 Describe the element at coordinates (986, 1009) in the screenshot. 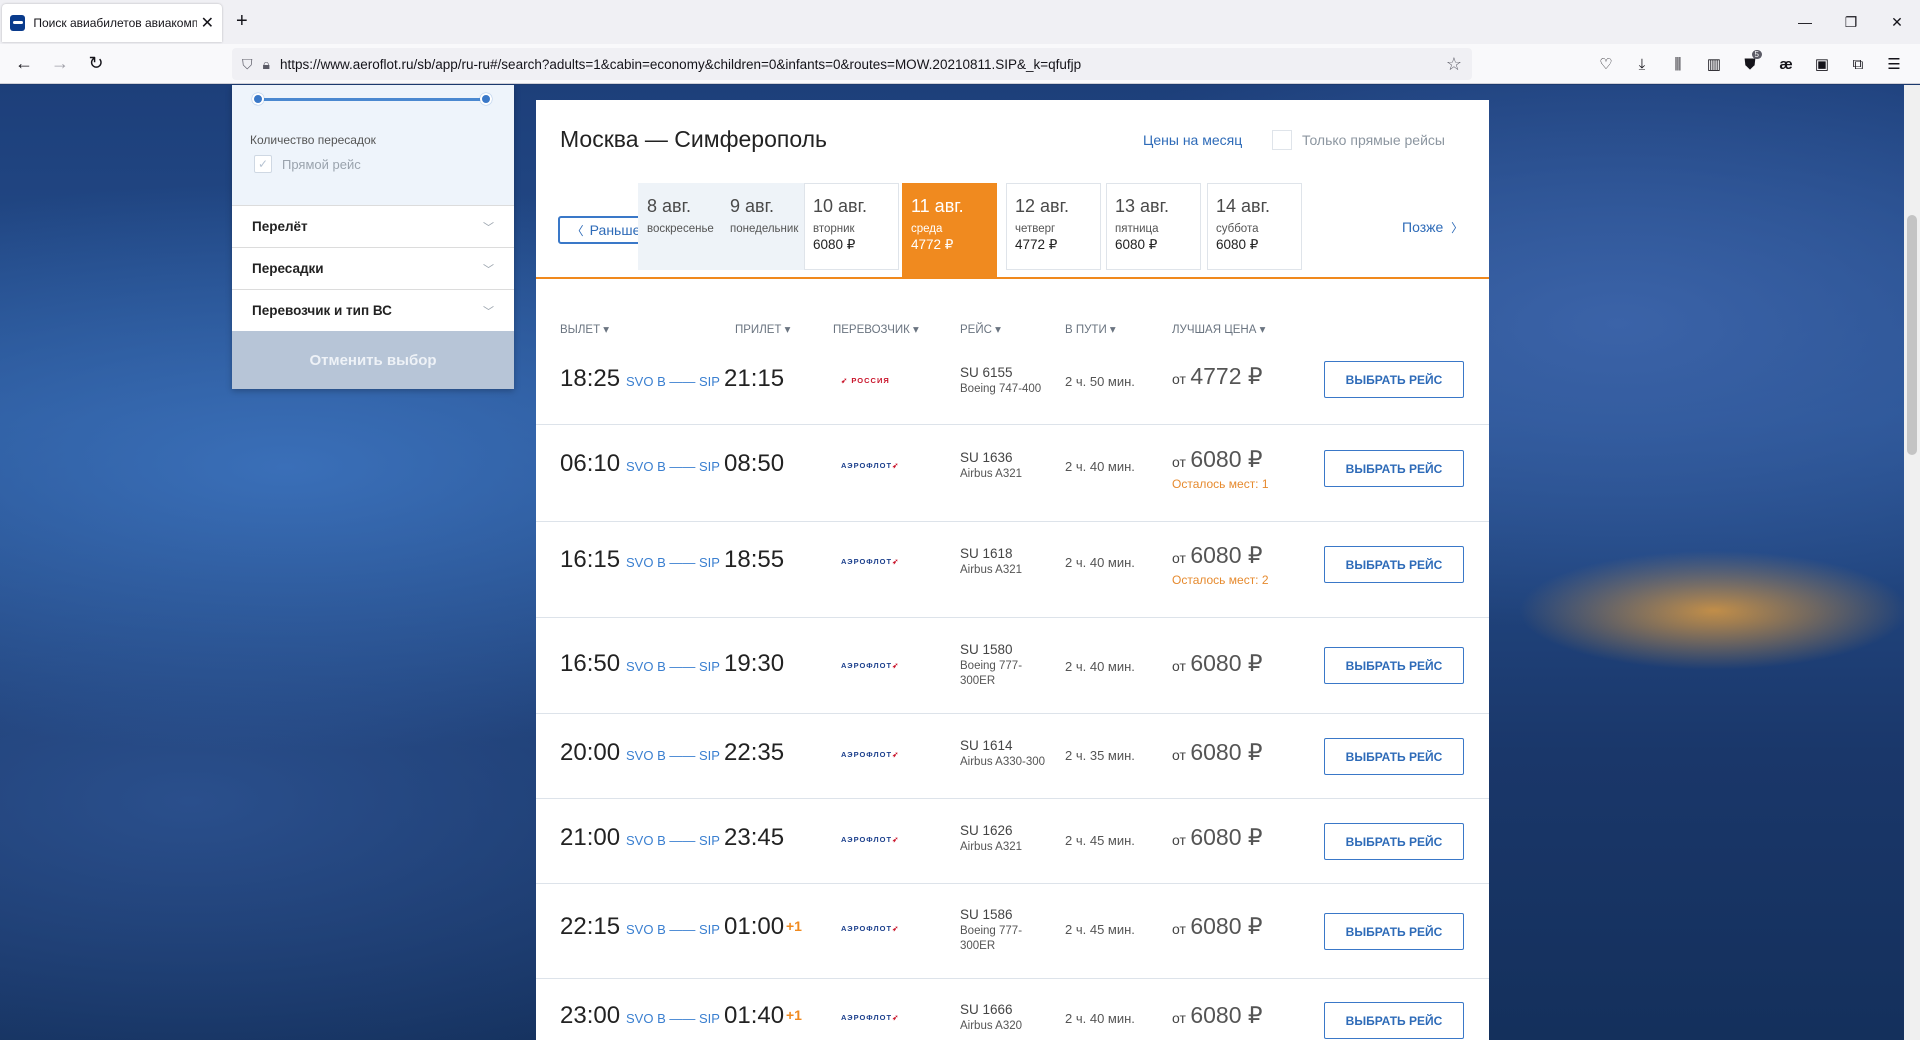

I see `flight-number: SU 1666` at that location.